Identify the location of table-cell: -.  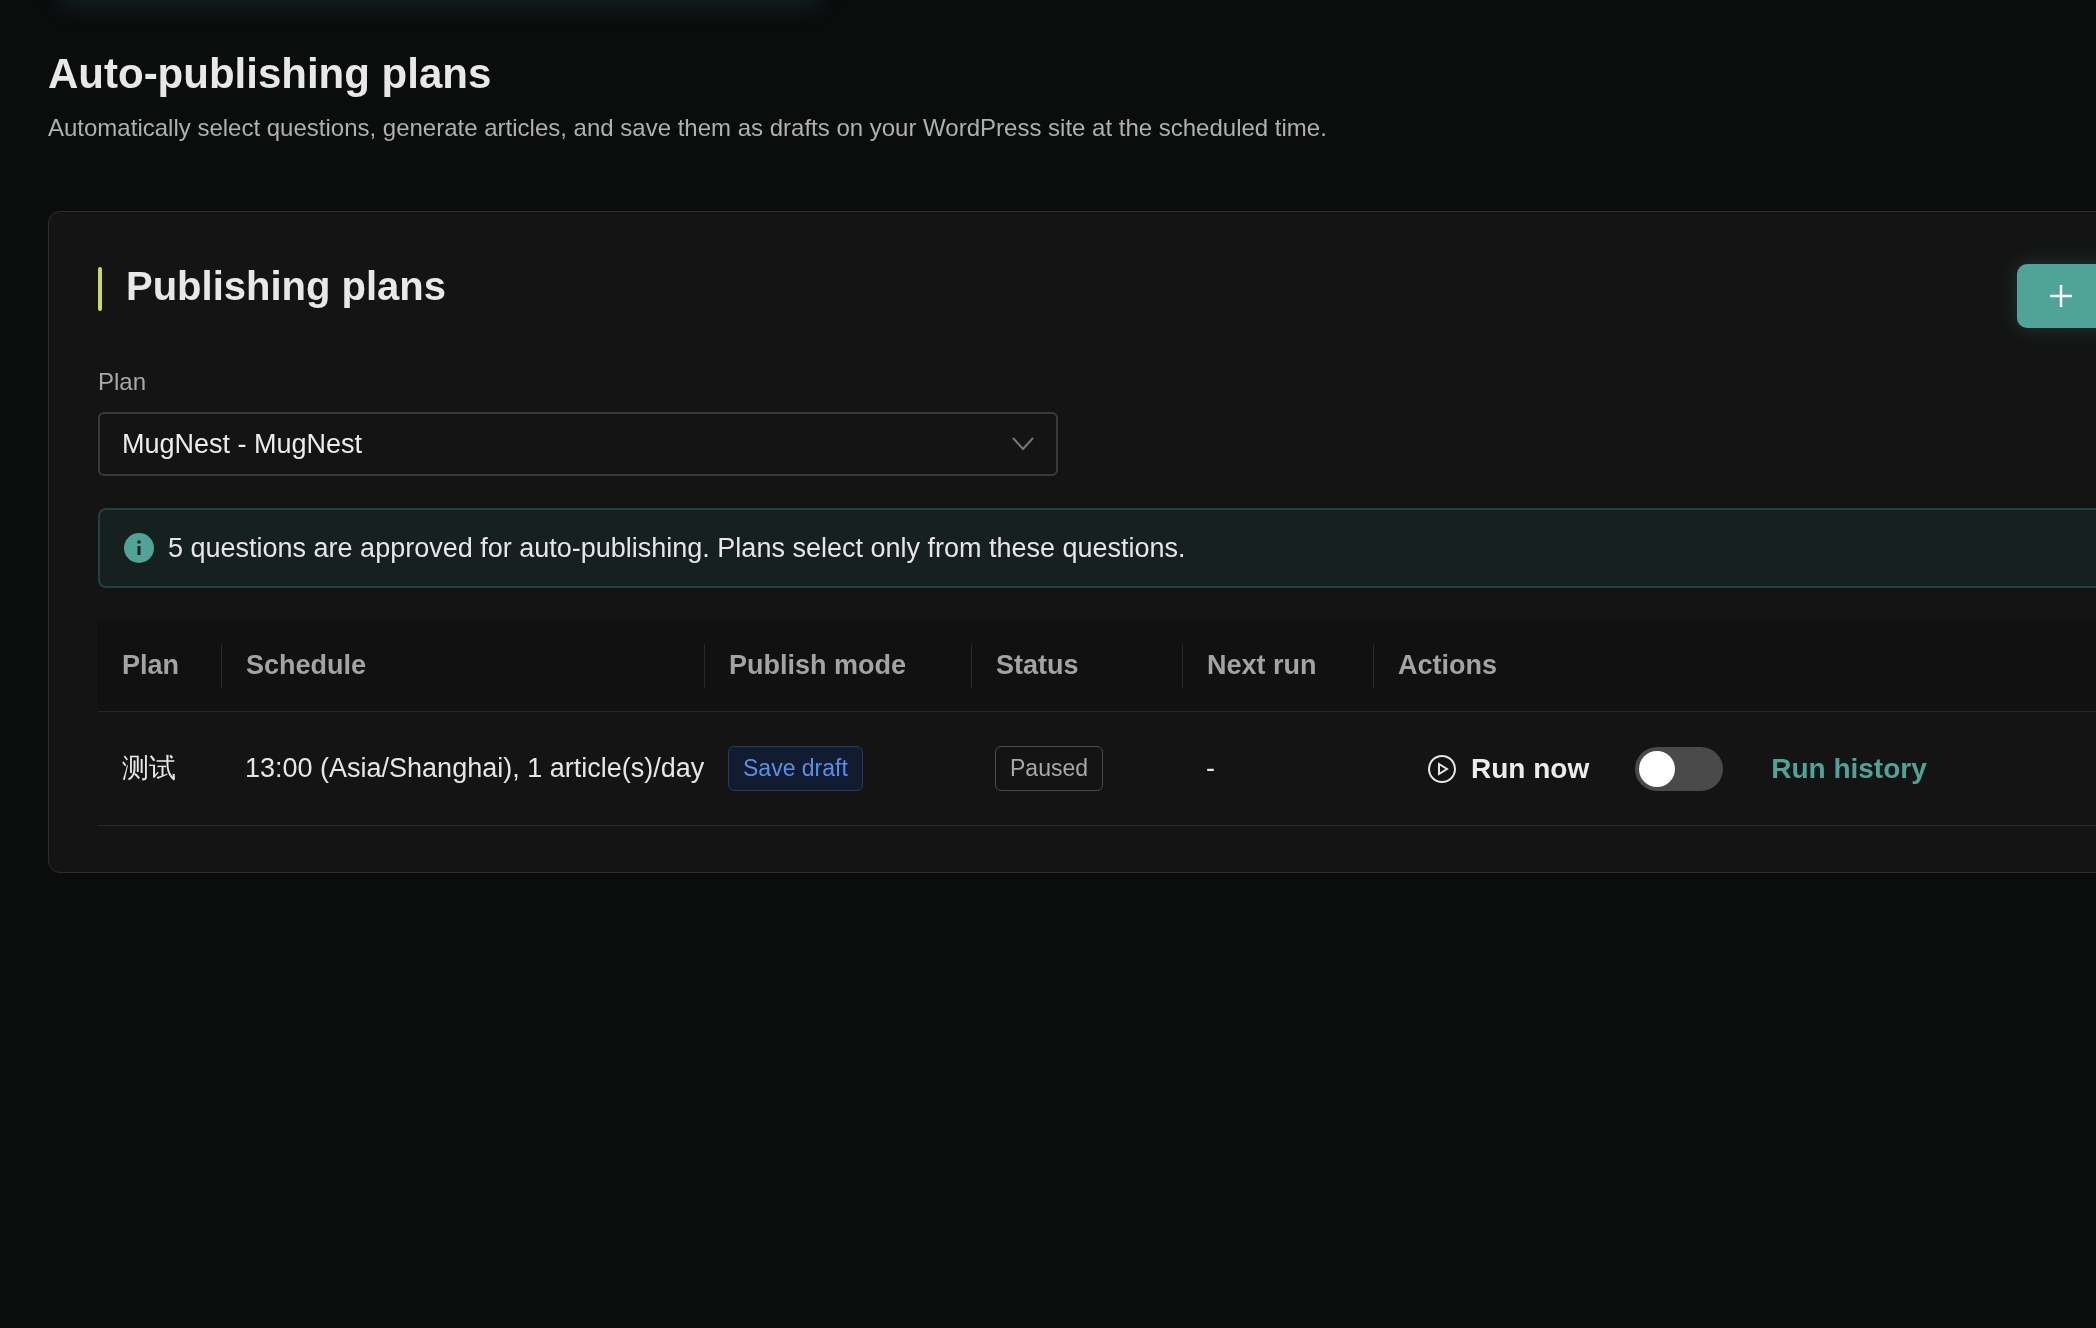
(1210, 768).